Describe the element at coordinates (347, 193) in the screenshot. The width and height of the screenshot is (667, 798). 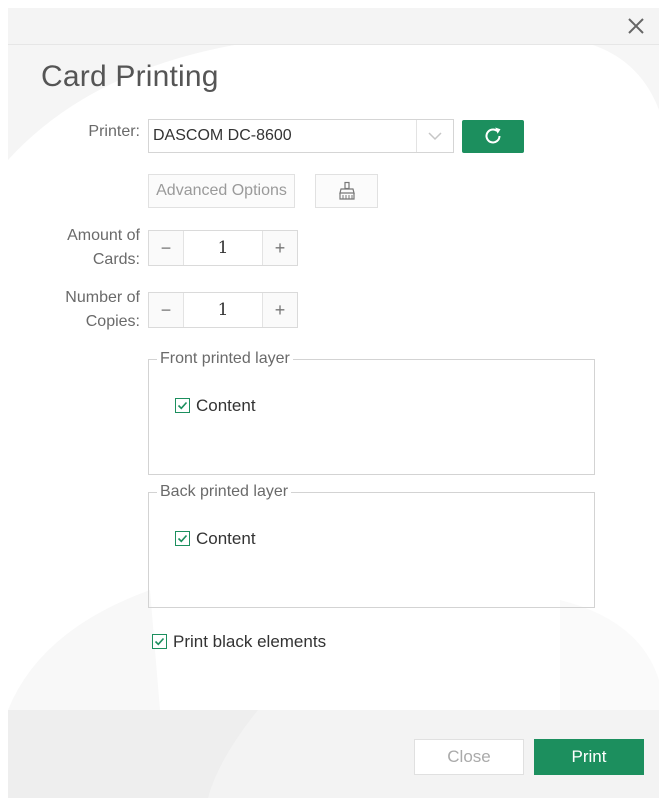
I see `cleaning-brush-icon` at that location.